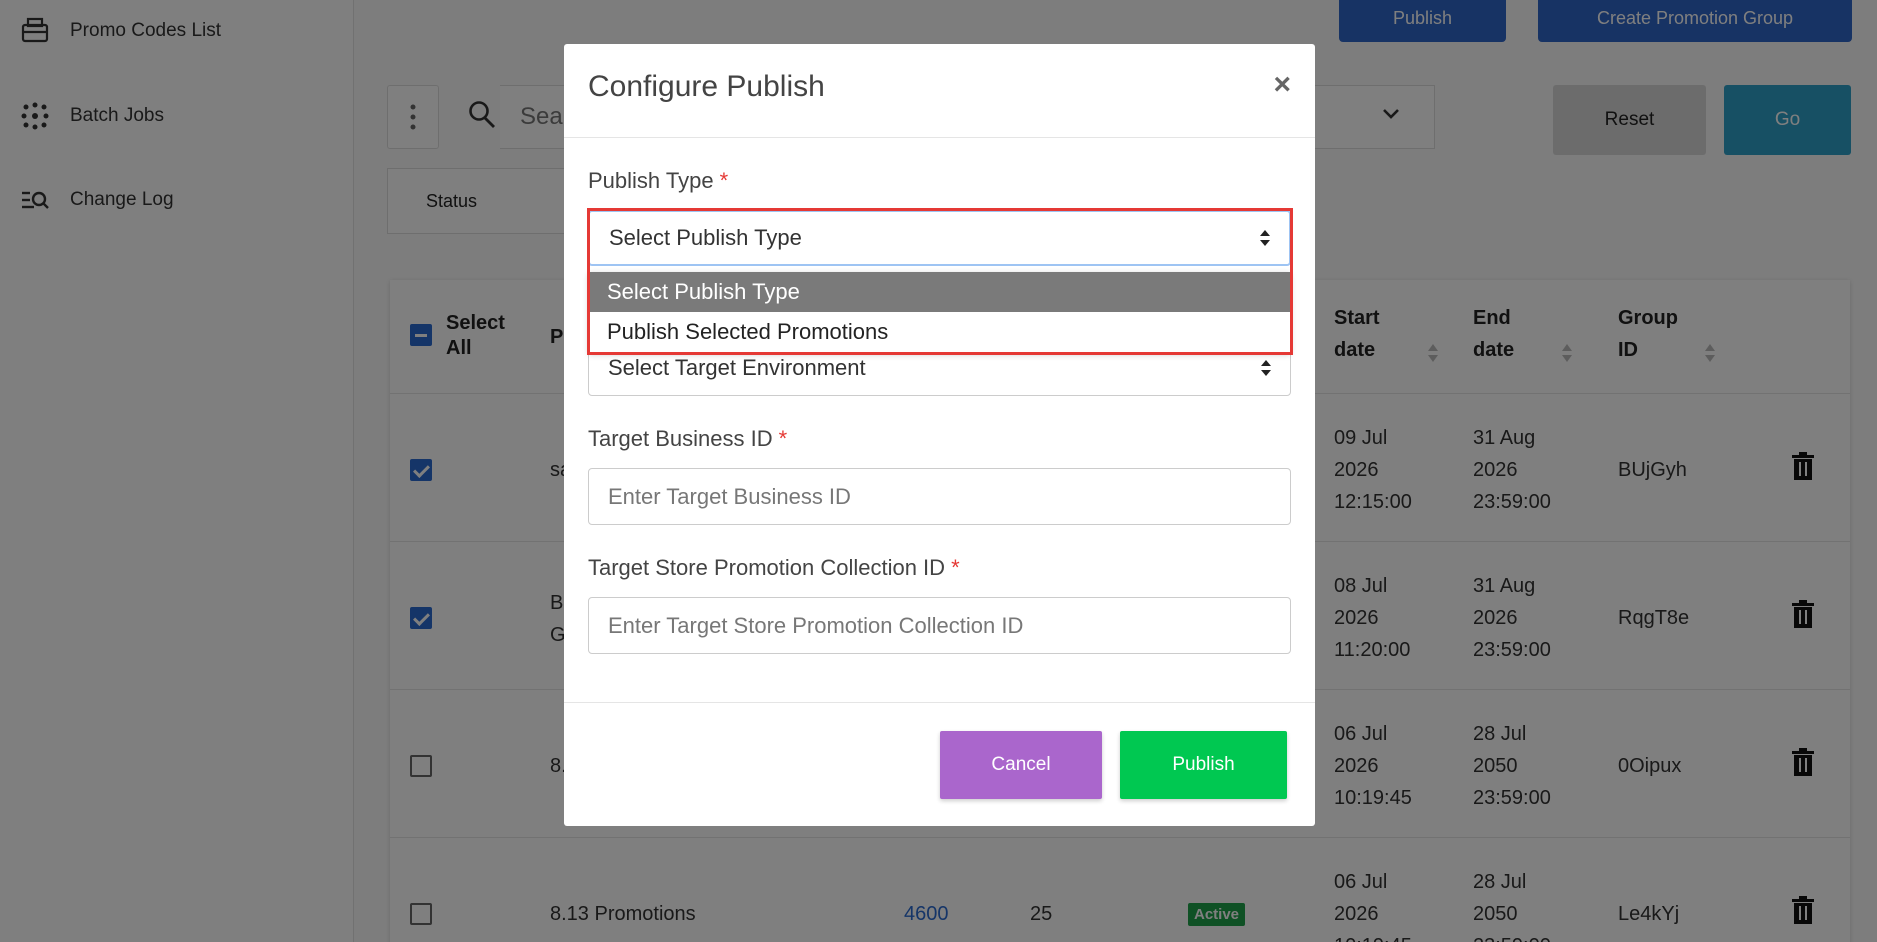 This screenshot has height=942, width=1877. What do you see at coordinates (688, 438) in the screenshot?
I see `target-business-label: Target Business ID *` at bounding box center [688, 438].